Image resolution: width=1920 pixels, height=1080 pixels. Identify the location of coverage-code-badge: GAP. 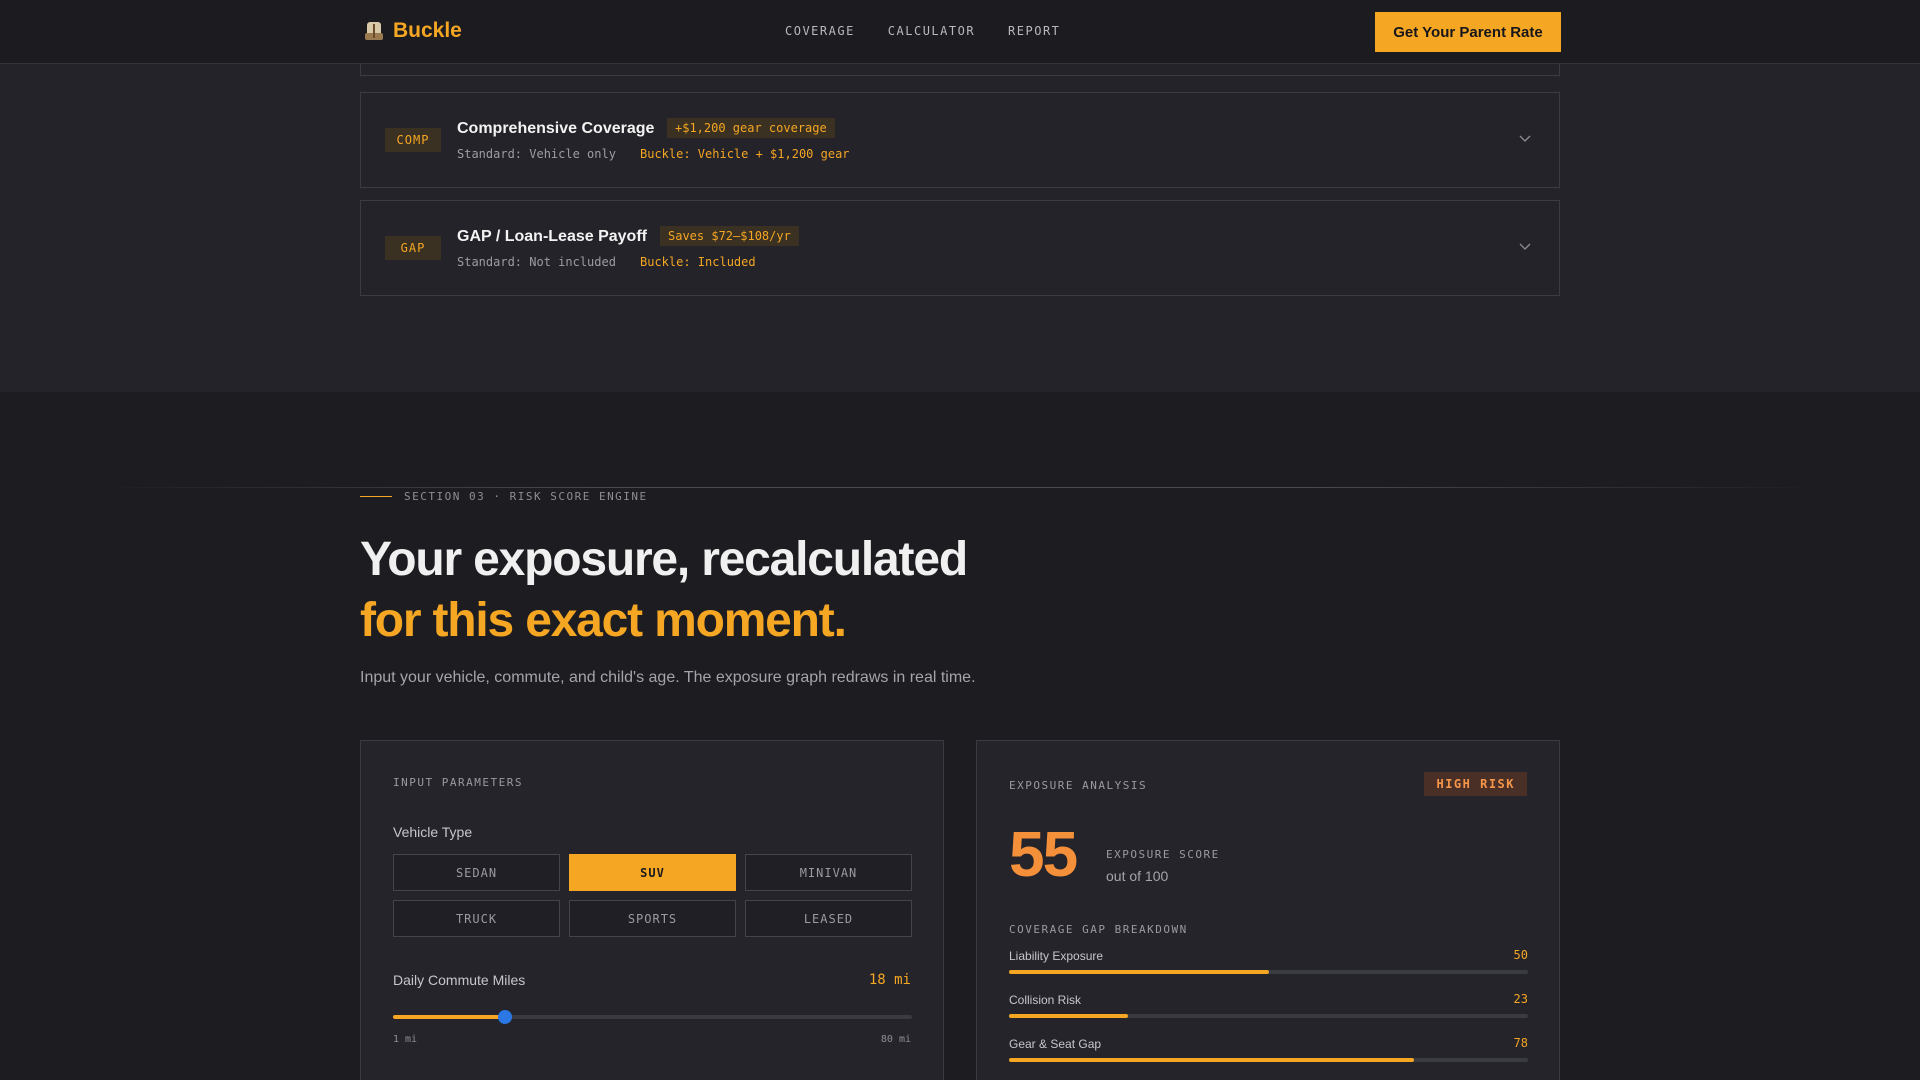
(413, 248).